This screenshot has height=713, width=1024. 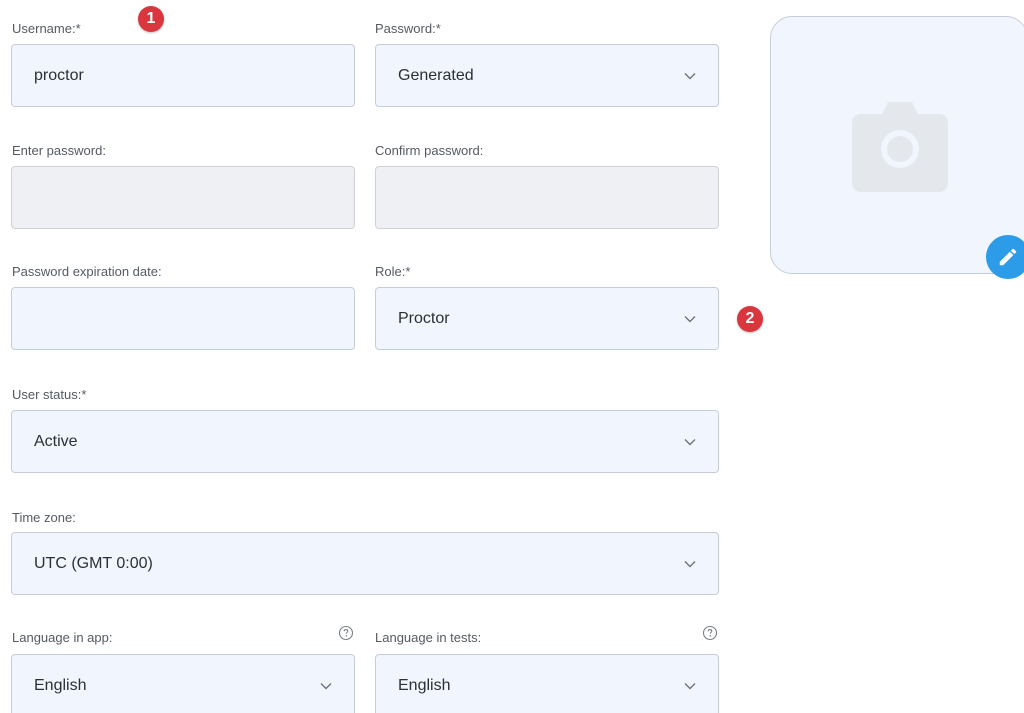 What do you see at coordinates (547, 75) in the screenshot?
I see `password-select: Generated` at bounding box center [547, 75].